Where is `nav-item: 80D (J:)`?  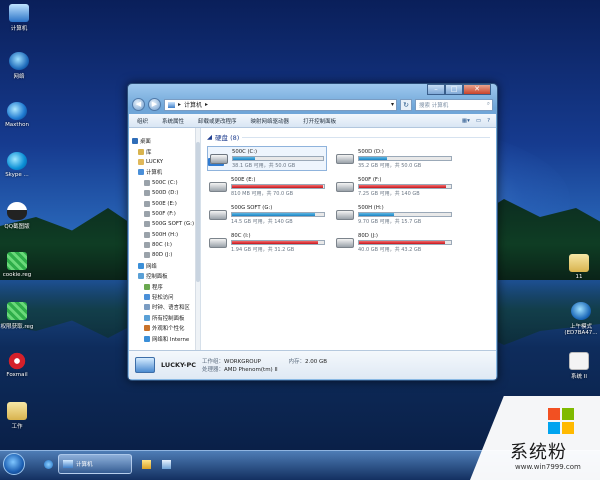 nav-item: 80D (J:) is located at coordinates (164, 255).